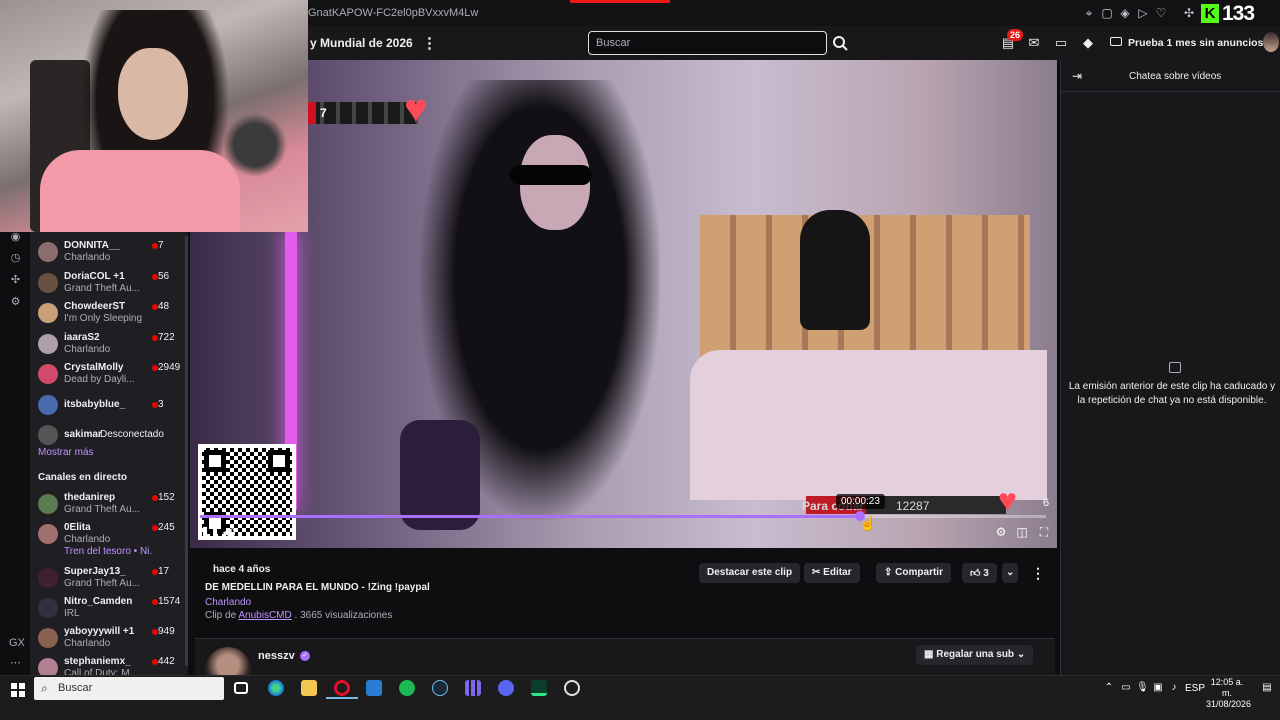 This screenshot has height=720, width=1280. What do you see at coordinates (108, 286) in the screenshot?
I see `sidebar-channel-row: DoriaCOL +1 Grand Theft Au... 56` at bounding box center [108, 286].